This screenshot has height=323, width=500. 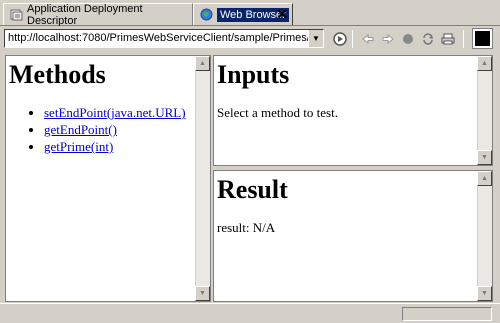 I want to click on list-item: setEndPoint(java.net.URL), so click(x=127, y=112).